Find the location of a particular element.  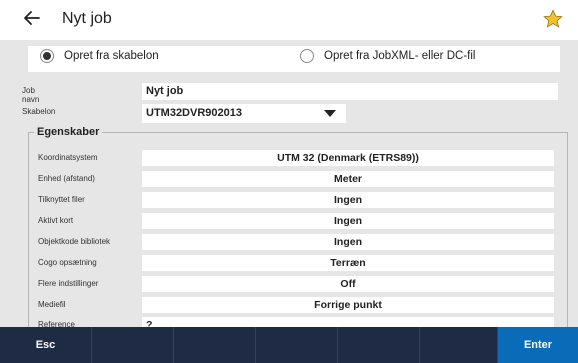

linked-files-button: Ingen is located at coordinates (348, 200).